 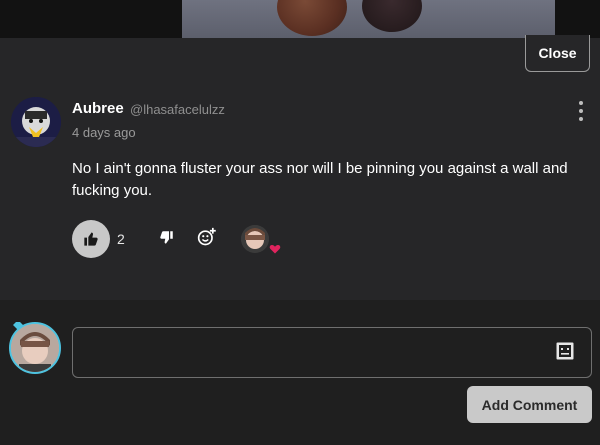 I want to click on comment-input, so click(x=332, y=352).